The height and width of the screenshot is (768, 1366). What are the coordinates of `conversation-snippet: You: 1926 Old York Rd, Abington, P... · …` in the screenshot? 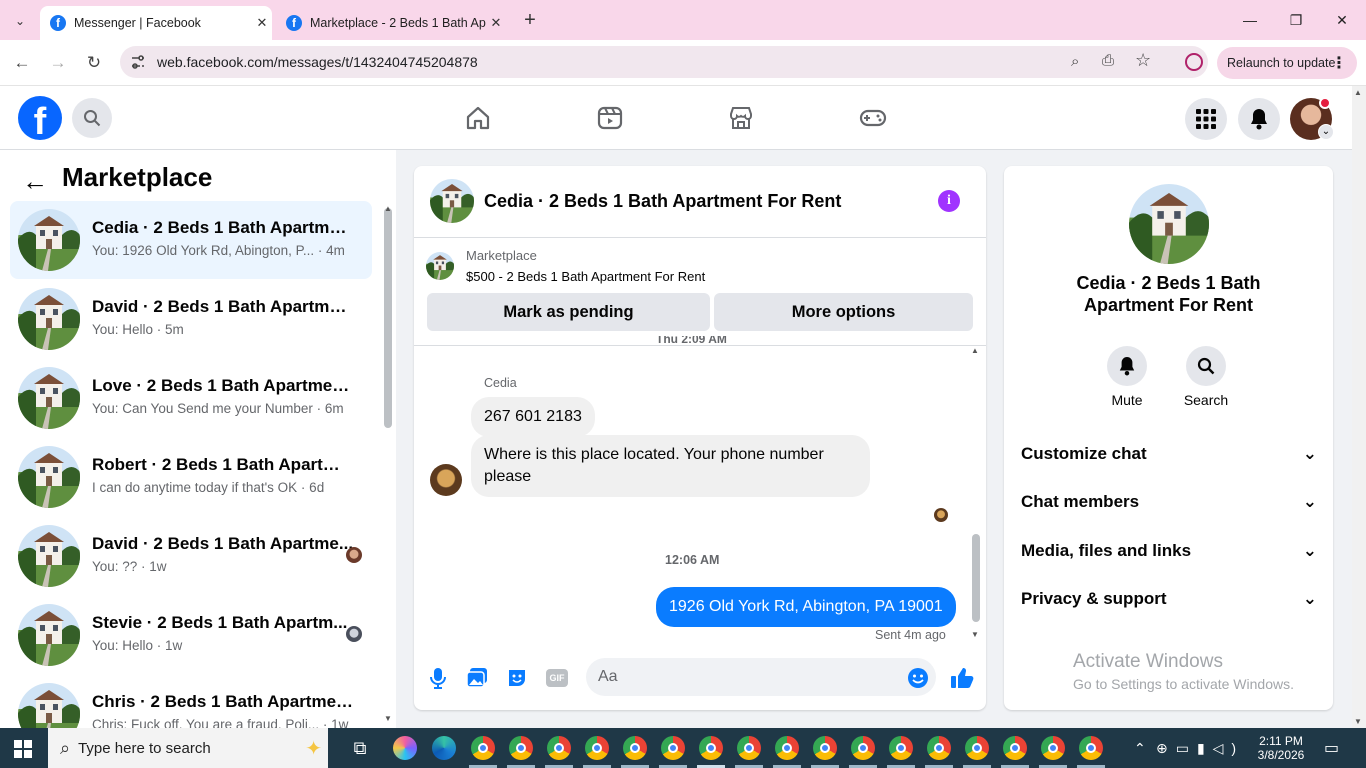 It's located at (218, 250).